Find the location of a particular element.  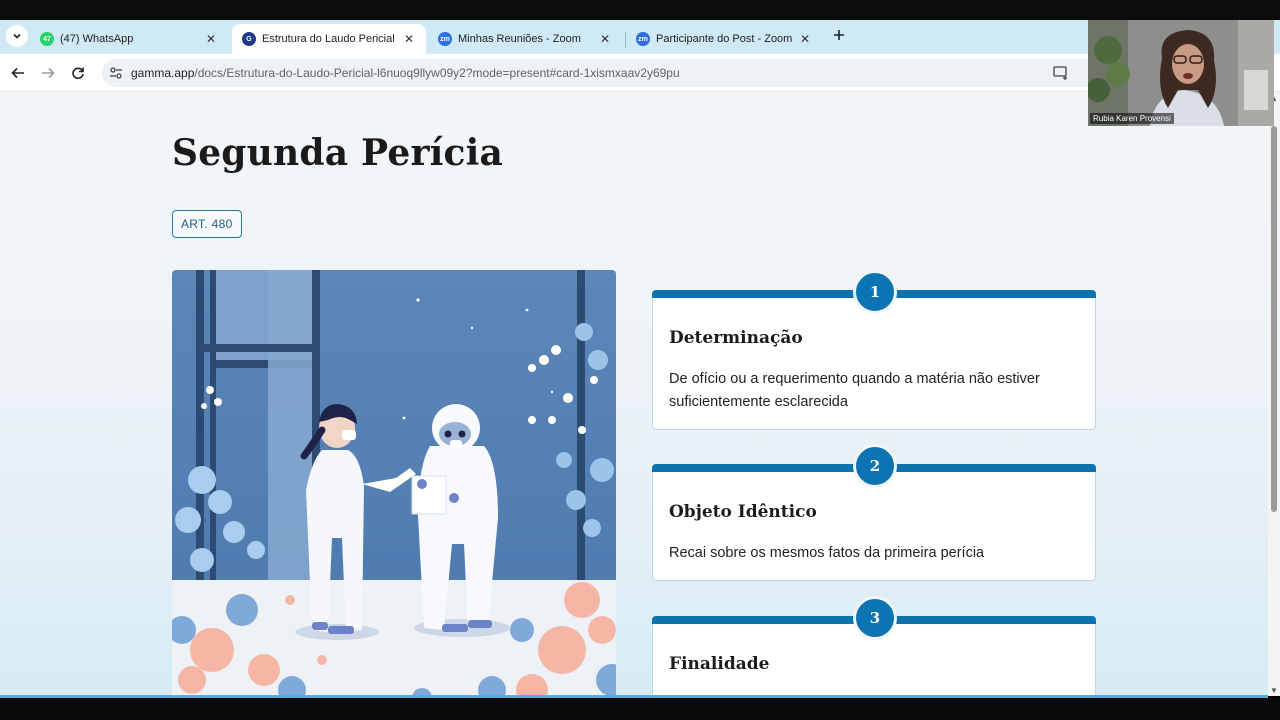

tab-zoom-participant: zm Participante do Post - Zoom ✕ is located at coordinates (724, 39).